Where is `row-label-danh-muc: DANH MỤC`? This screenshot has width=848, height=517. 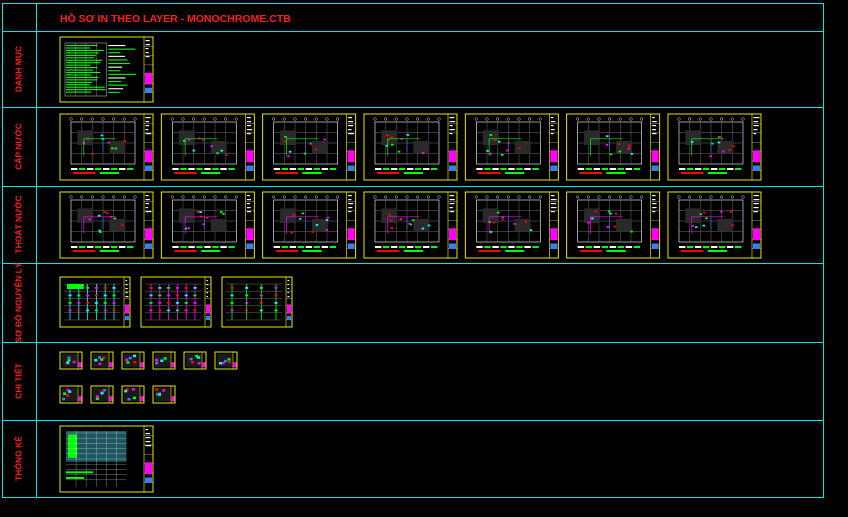
row-label-danh-muc: DANH MỤC is located at coordinates (18, 69).